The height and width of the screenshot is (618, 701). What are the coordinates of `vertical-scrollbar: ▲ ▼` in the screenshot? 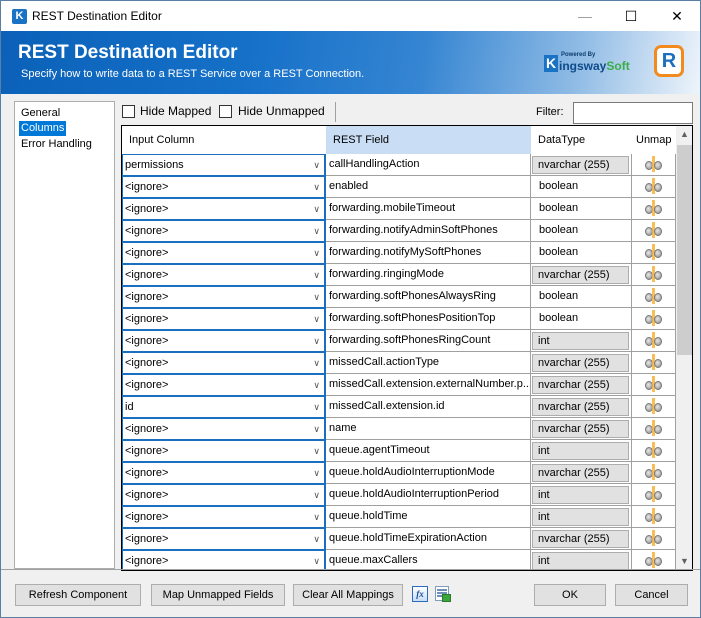 It's located at (684, 348).